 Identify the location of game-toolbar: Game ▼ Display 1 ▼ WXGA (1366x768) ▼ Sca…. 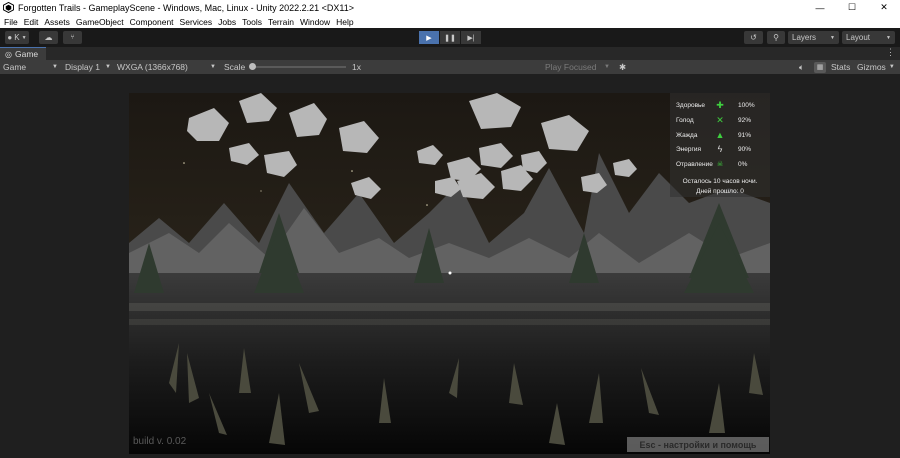
(450, 67).